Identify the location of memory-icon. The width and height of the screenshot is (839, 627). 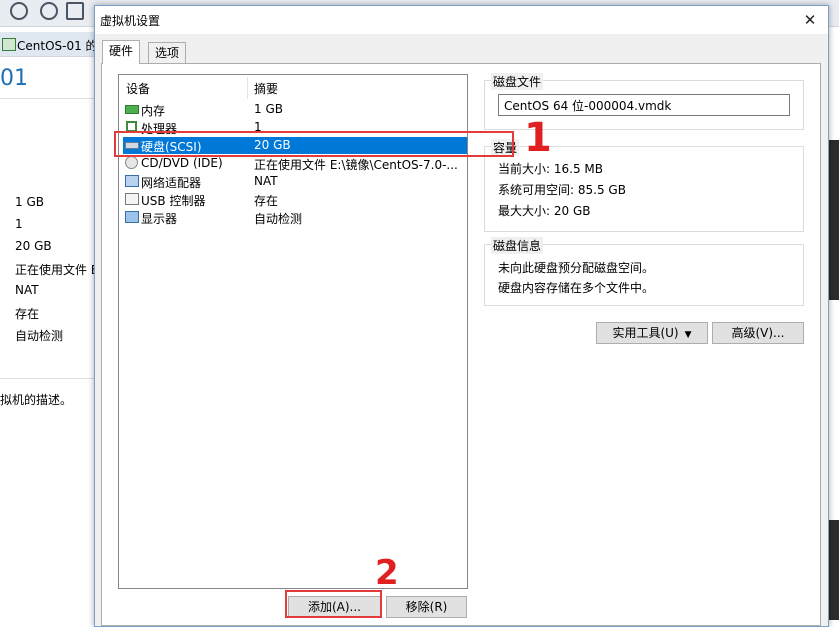
(132, 109).